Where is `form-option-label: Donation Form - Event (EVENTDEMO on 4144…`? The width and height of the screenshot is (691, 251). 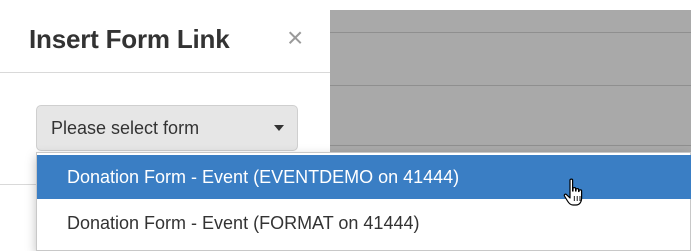
form-option-label: Donation Form - Event (EVENTDEMO on 4144… is located at coordinates (263, 177).